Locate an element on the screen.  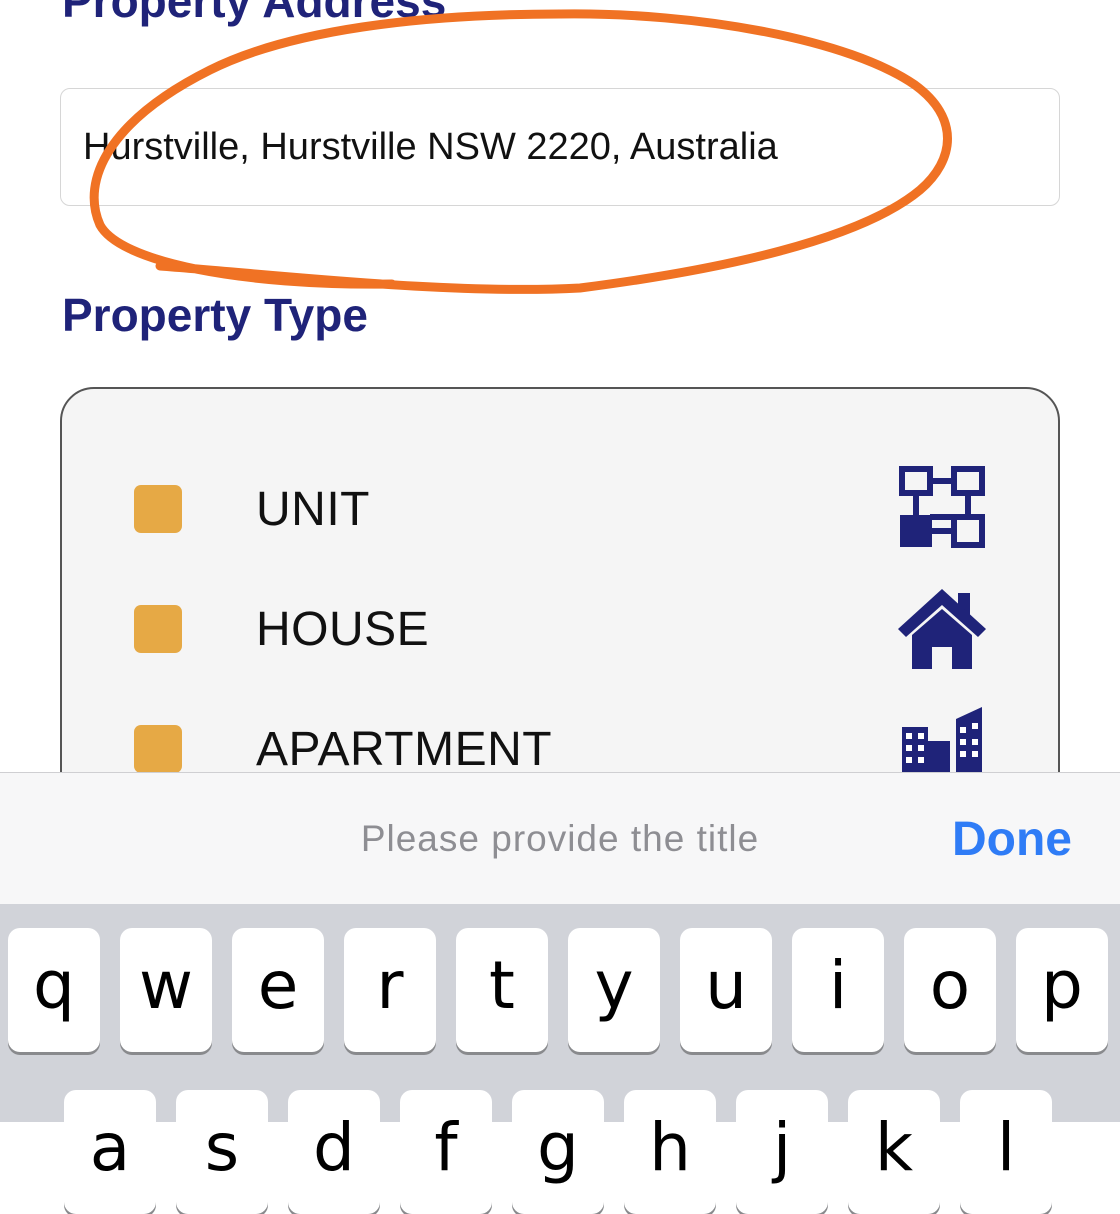
key-r: r is located at coordinates (390, 990).